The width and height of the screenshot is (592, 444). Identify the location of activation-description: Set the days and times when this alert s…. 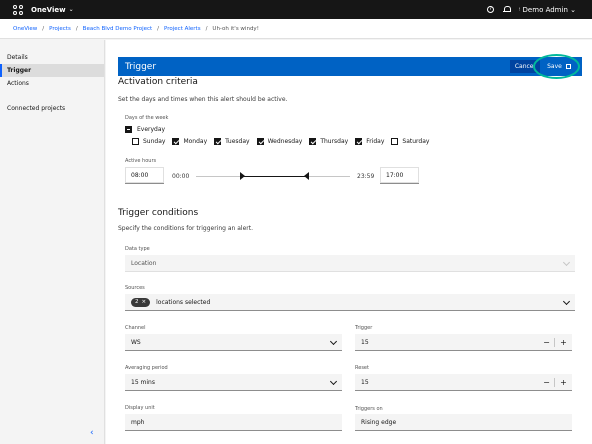
(203, 99).